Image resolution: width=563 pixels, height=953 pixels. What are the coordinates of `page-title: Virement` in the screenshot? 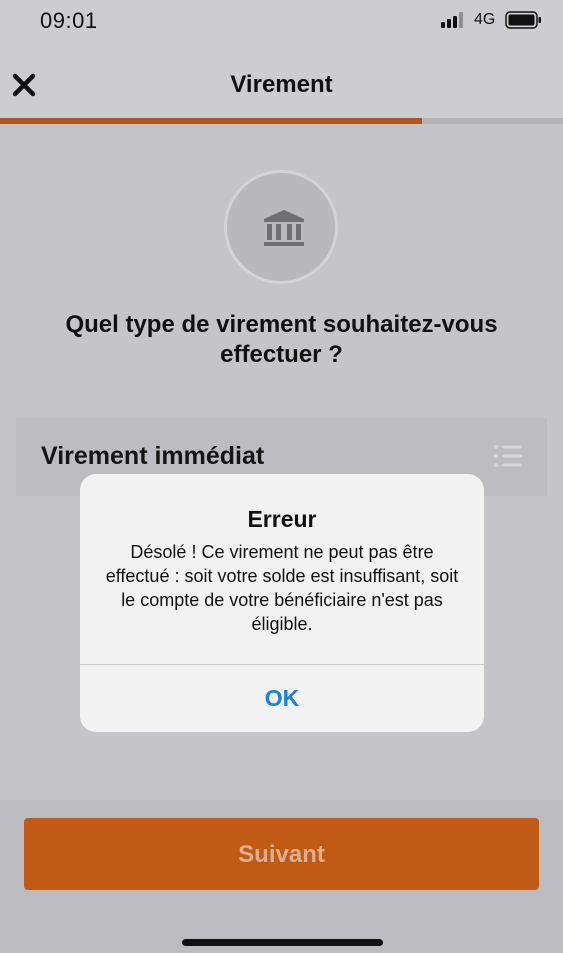 It's located at (281, 84).